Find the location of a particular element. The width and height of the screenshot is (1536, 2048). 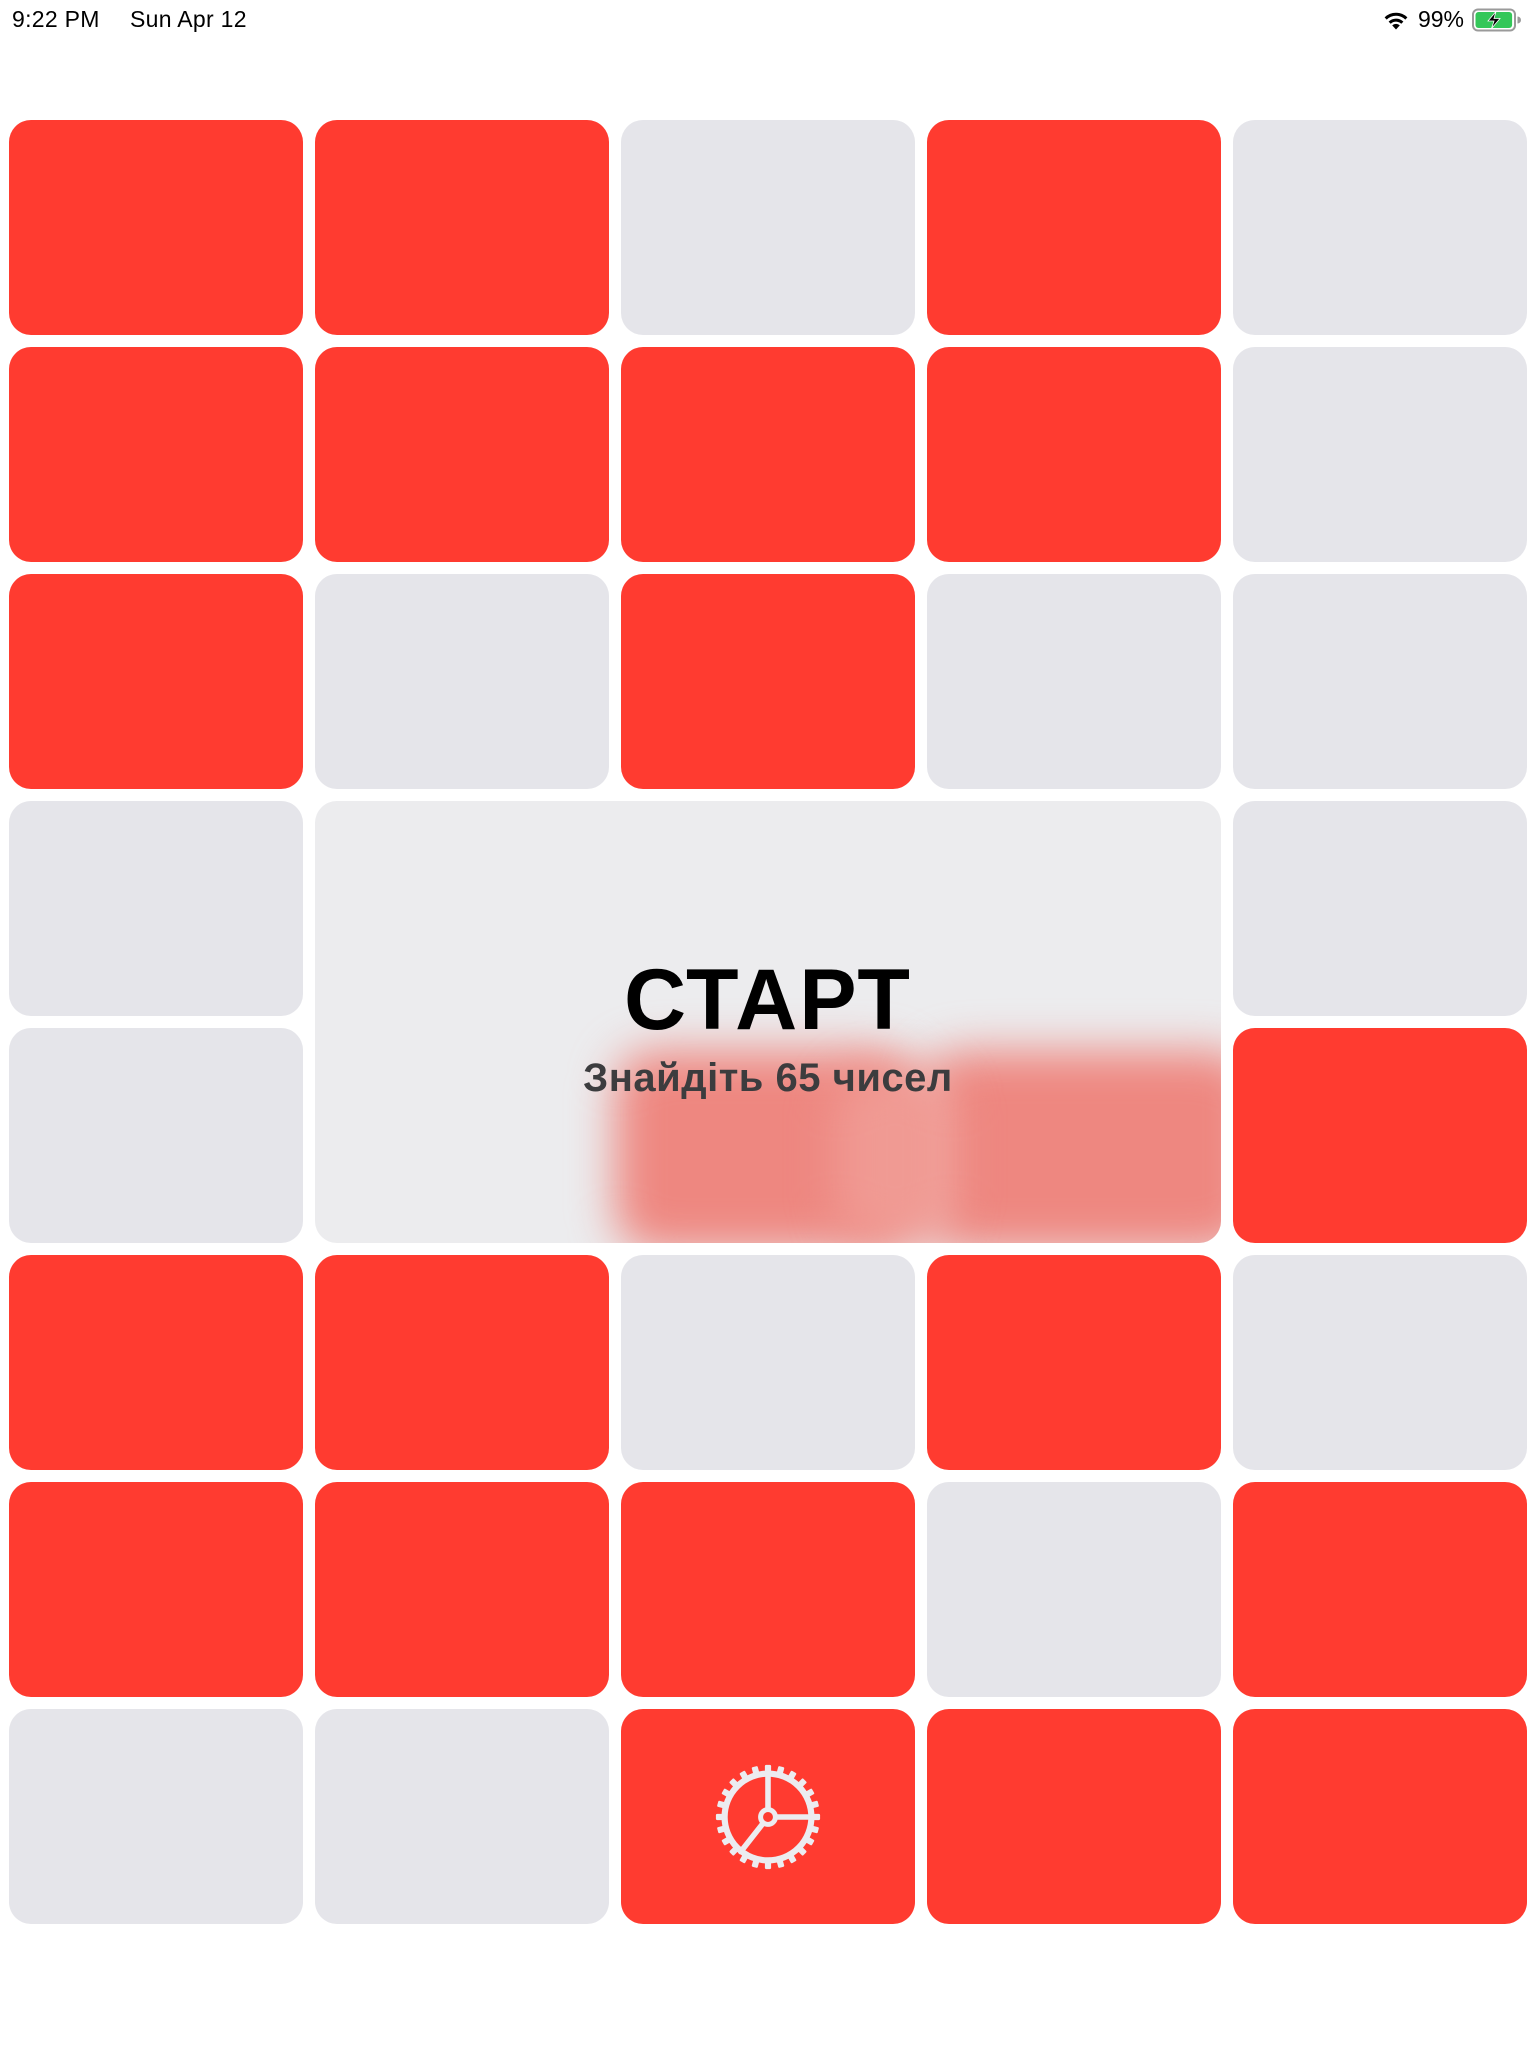

settings-button is located at coordinates (768, 1816).